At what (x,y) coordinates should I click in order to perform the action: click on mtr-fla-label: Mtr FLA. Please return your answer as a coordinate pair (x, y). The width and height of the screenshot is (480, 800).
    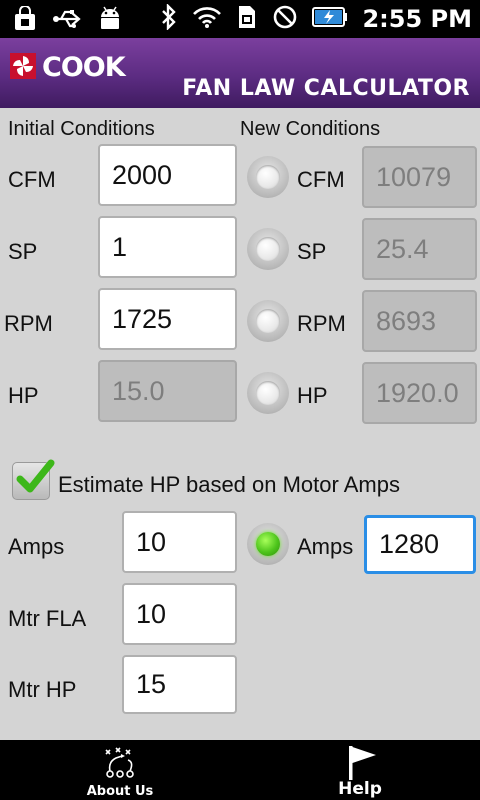
    Looking at the image, I should click on (47, 618).